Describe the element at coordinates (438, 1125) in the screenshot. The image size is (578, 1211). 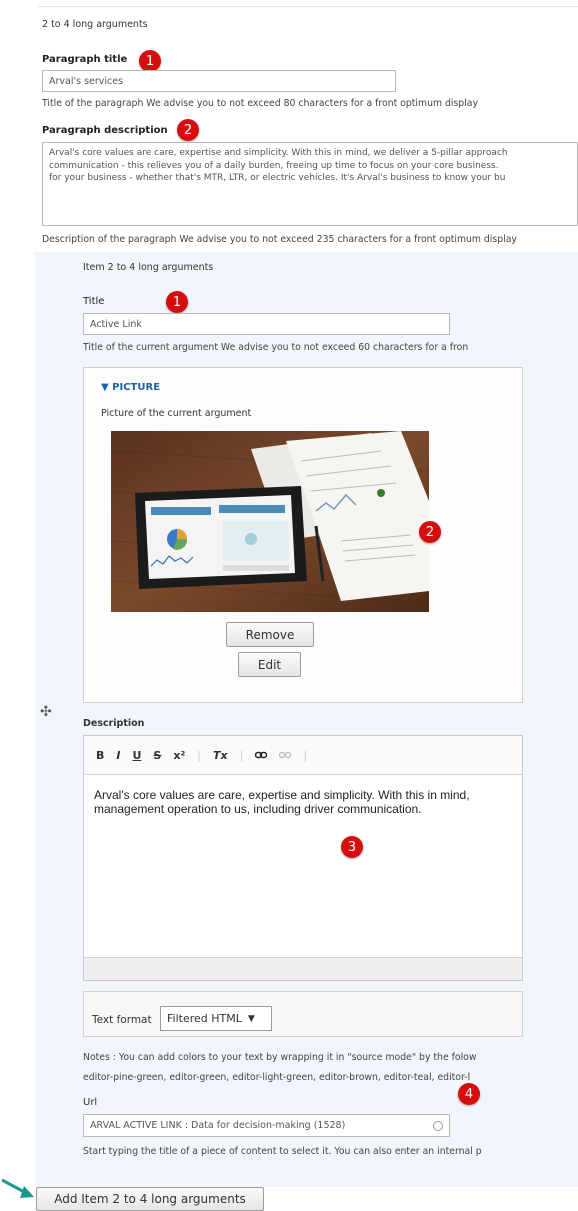
I see `autocomplete-throbber-icon` at that location.